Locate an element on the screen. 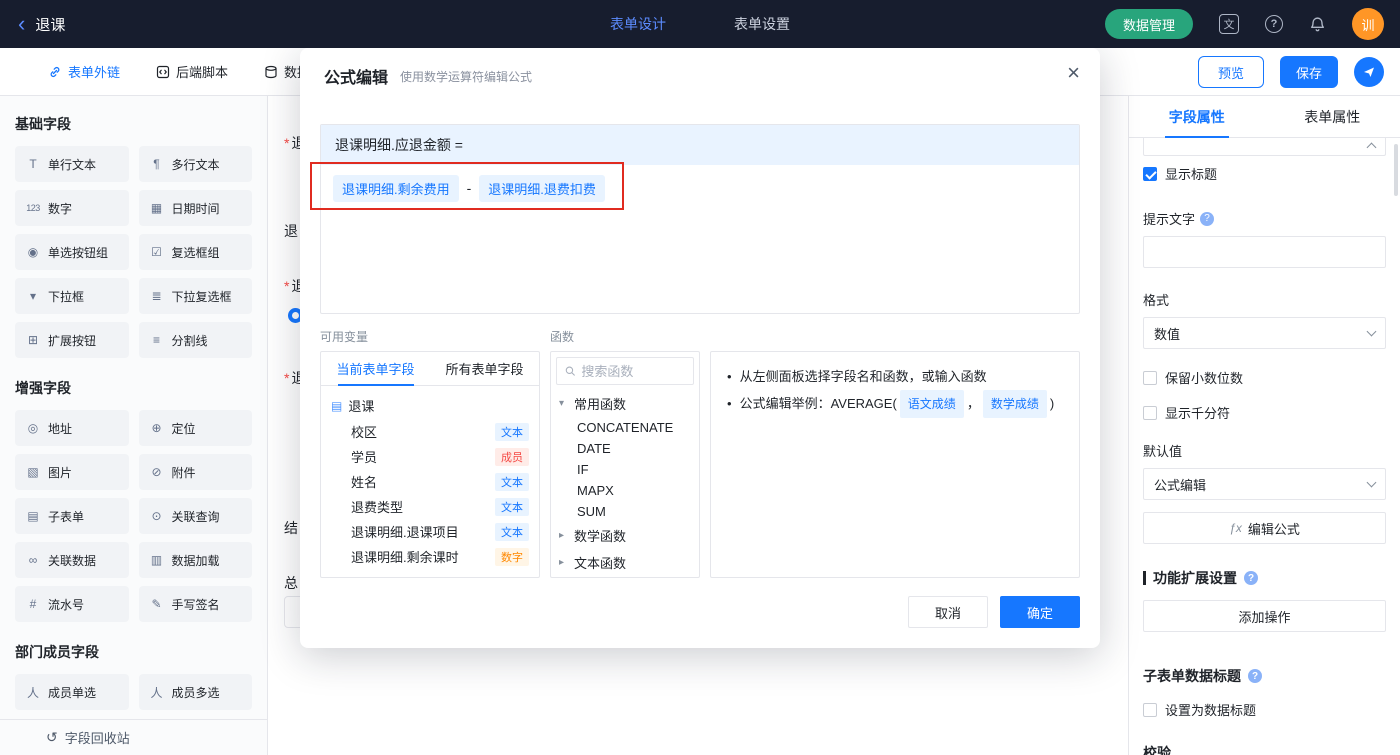 The height and width of the screenshot is (755, 1400). field-multi-line-text: ¶ 多行文本 is located at coordinates (195, 164).